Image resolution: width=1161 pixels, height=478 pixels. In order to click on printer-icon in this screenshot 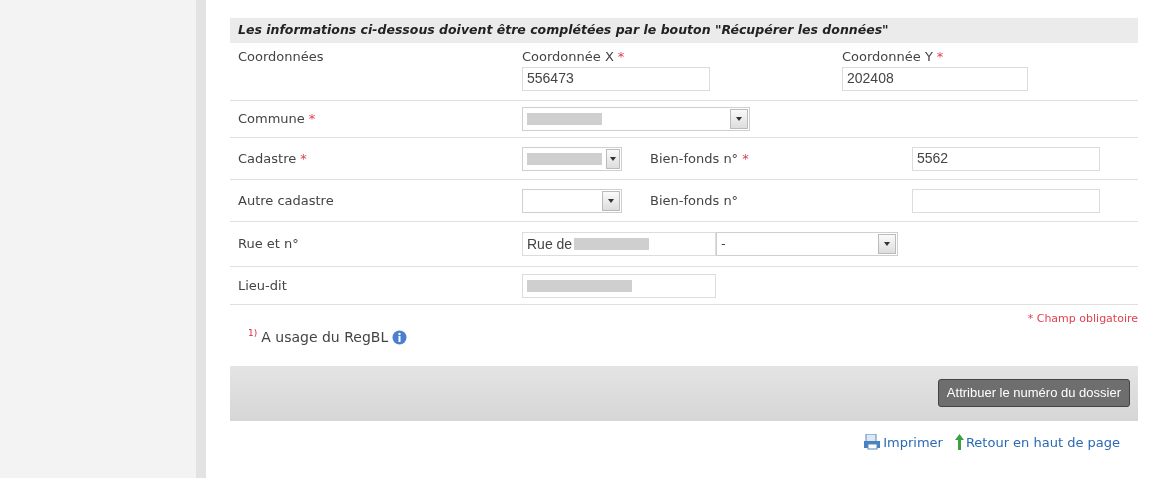, I will do `click(873, 442)`.